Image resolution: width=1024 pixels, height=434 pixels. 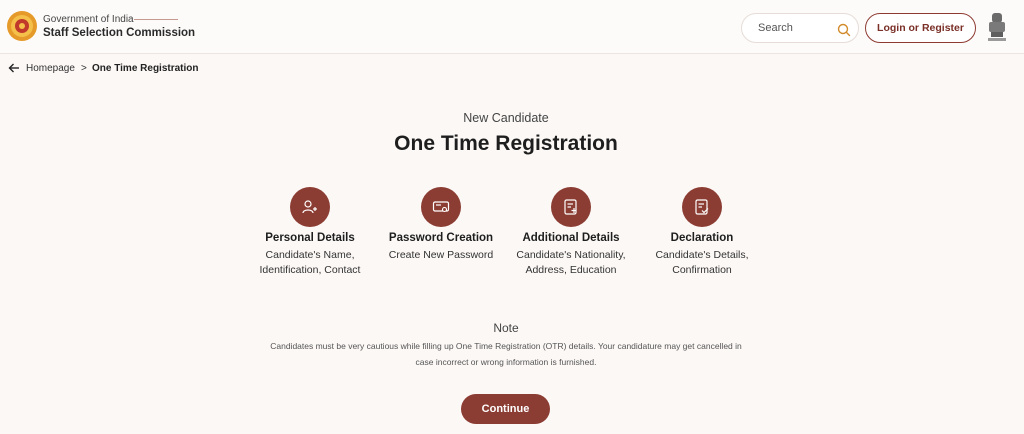 What do you see at coordinates (119, 33) in the screenshot?
I see `brand-commission: Staff Selection Commission` at bounding box center [119, 33].